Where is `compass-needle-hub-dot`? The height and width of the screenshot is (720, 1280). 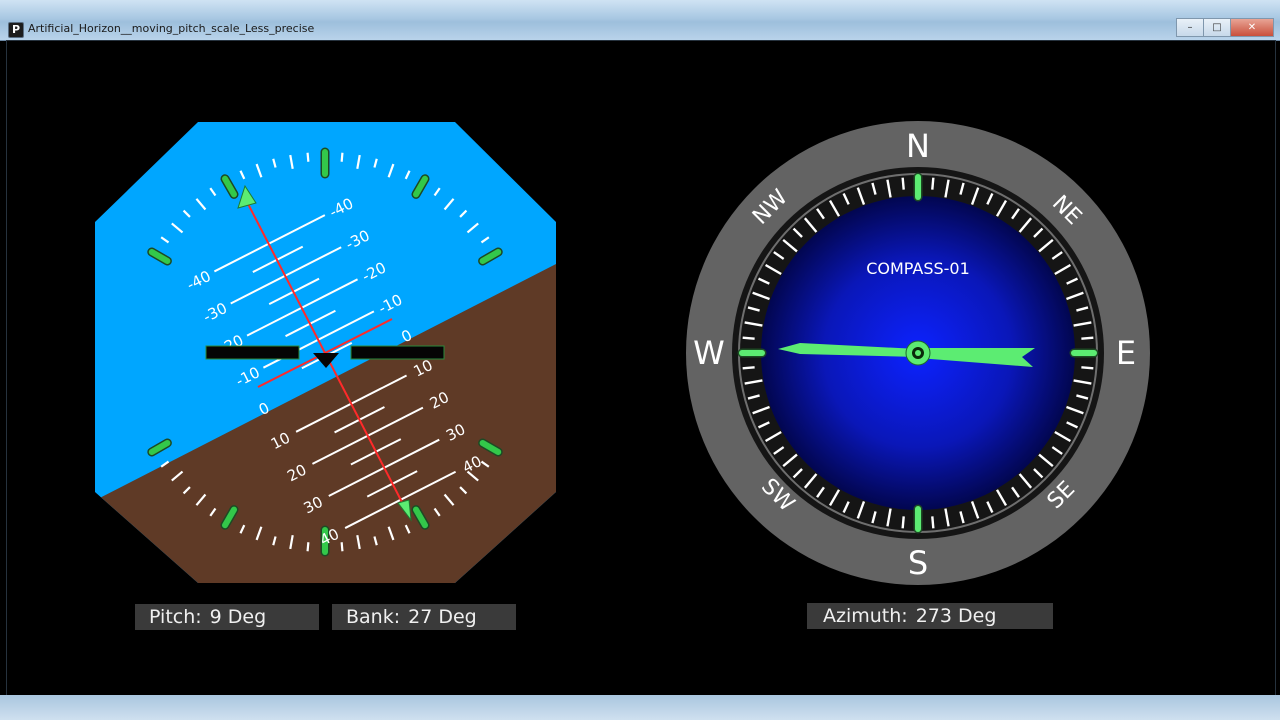 compass-needle-hub-dot is located at coordinates (918, 353).